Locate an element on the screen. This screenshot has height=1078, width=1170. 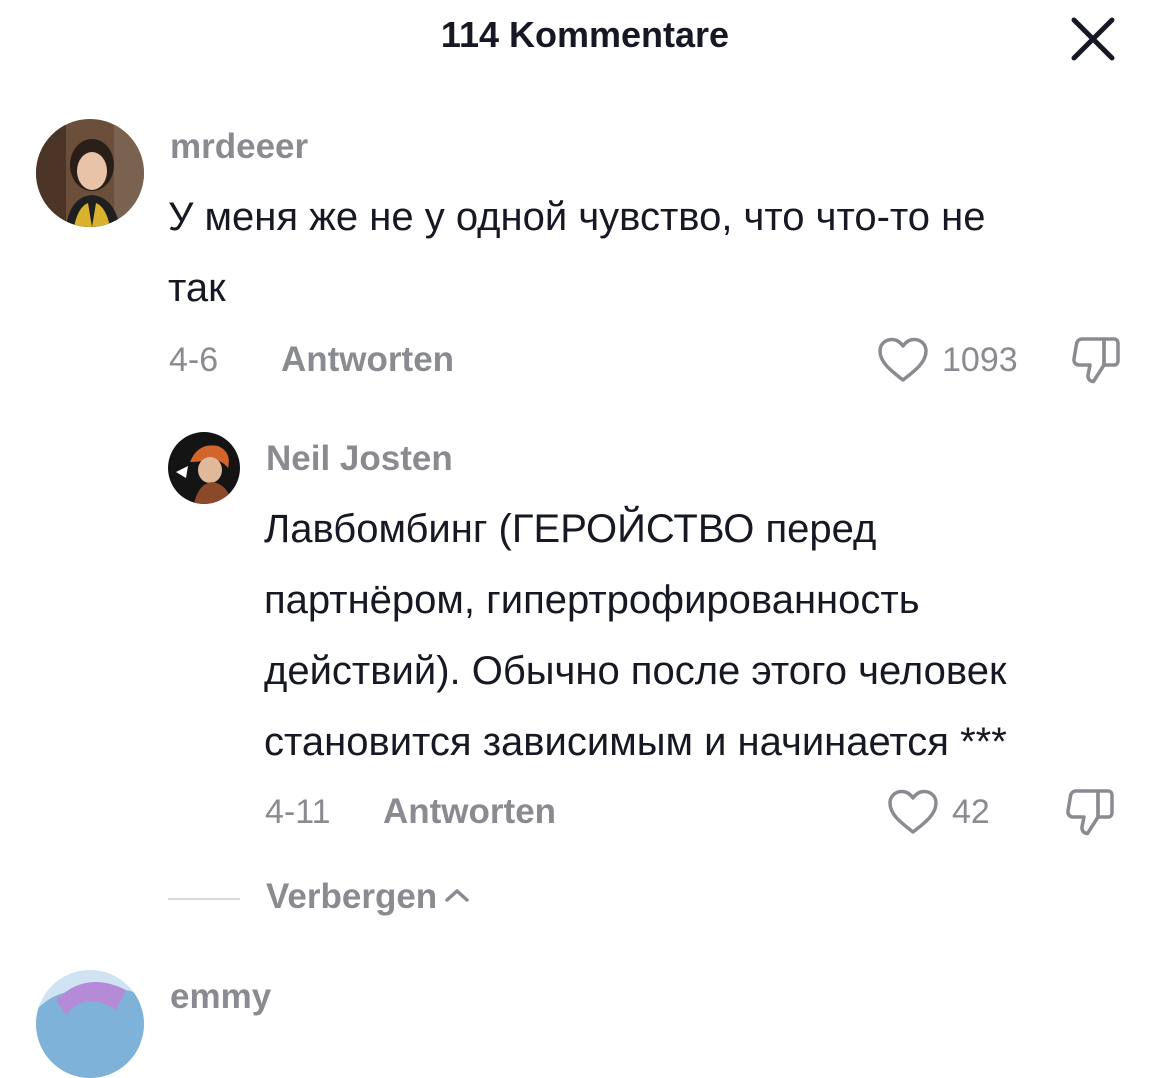
comments-header: 114 Kommentare is located at coordinates (585, 36).